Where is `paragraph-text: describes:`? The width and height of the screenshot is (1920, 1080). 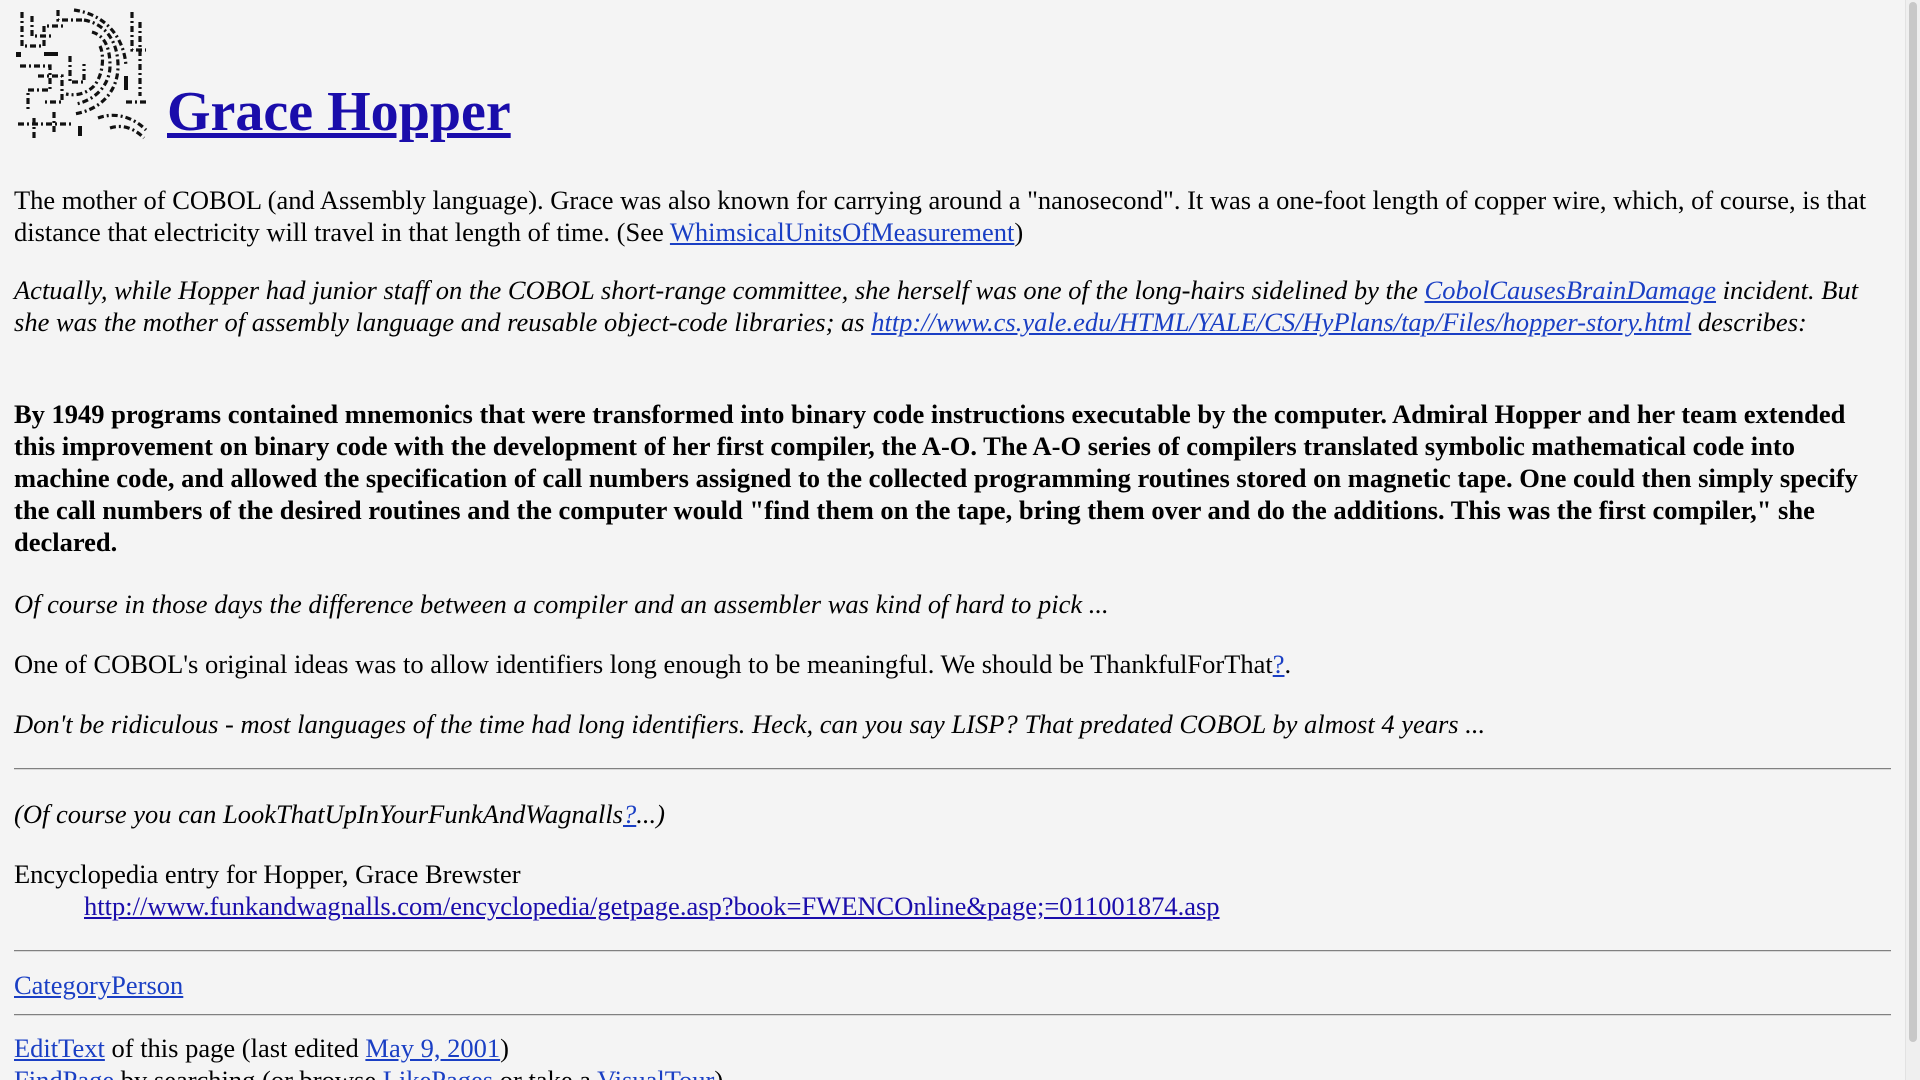
paragraph-text: describes: is located at coordinates (1749, 322).